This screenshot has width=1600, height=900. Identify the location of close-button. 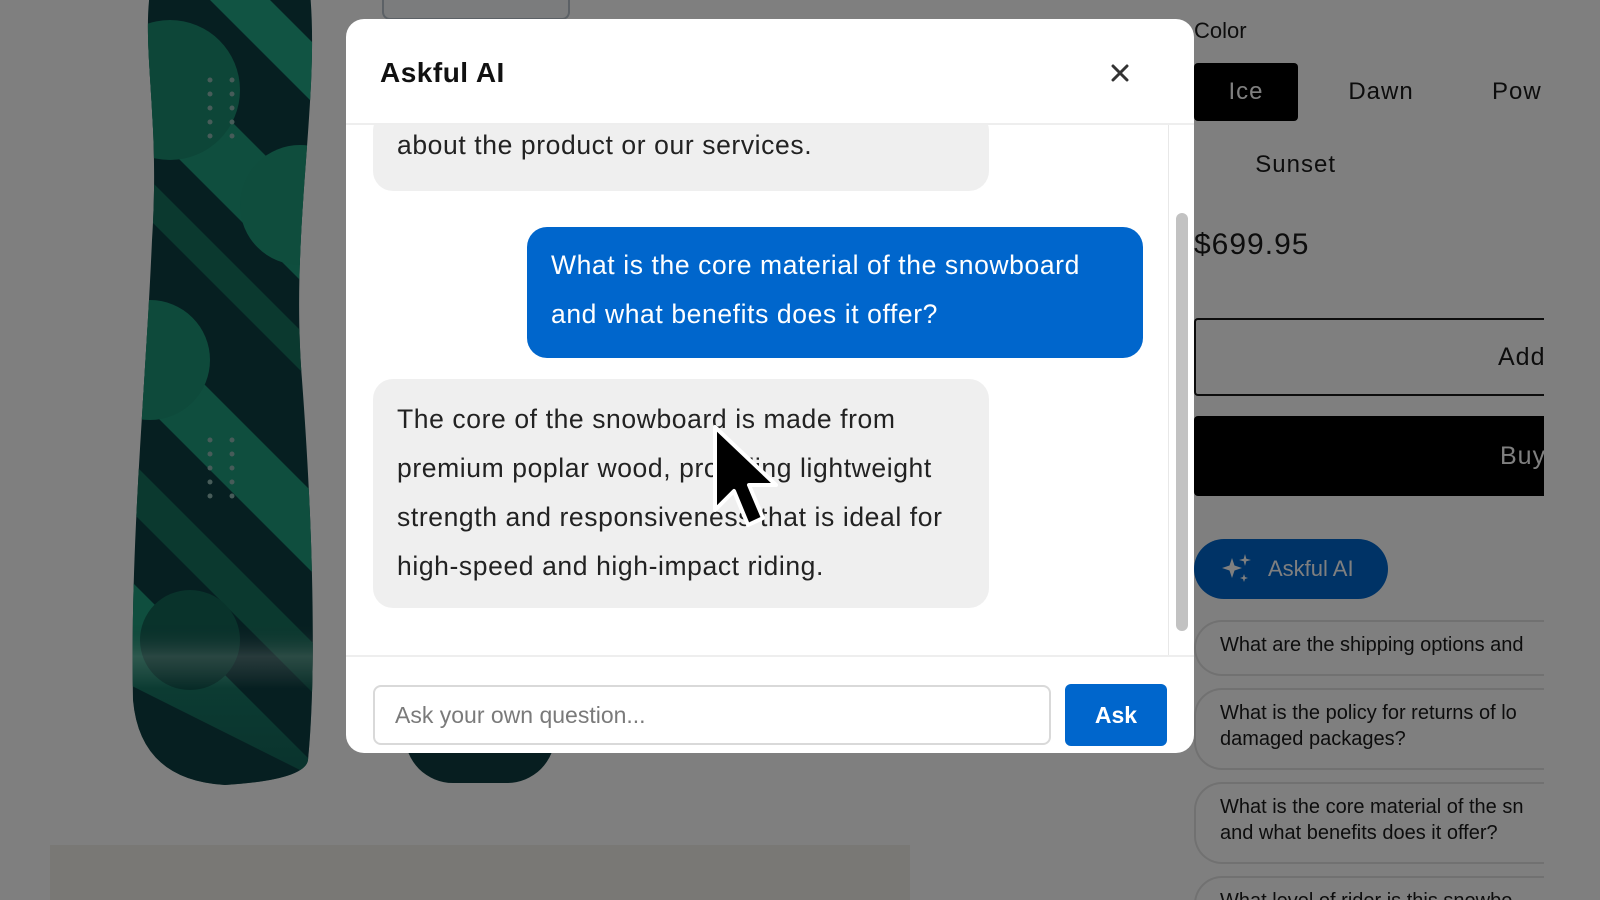
(1120, 73).